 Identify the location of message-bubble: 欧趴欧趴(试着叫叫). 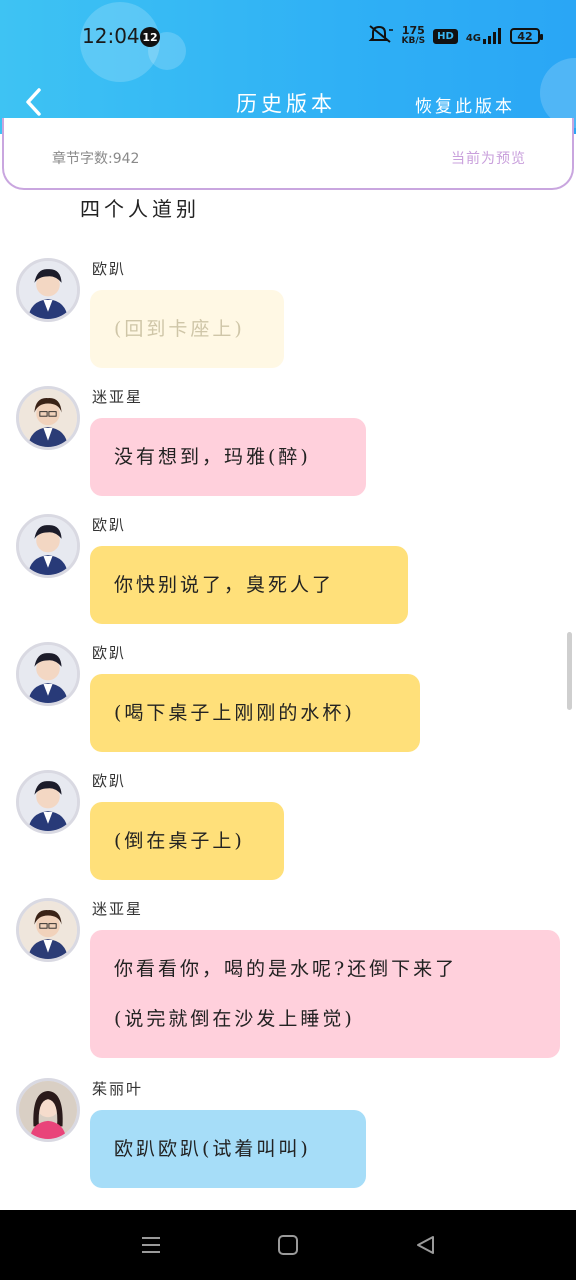
(228, 1149).